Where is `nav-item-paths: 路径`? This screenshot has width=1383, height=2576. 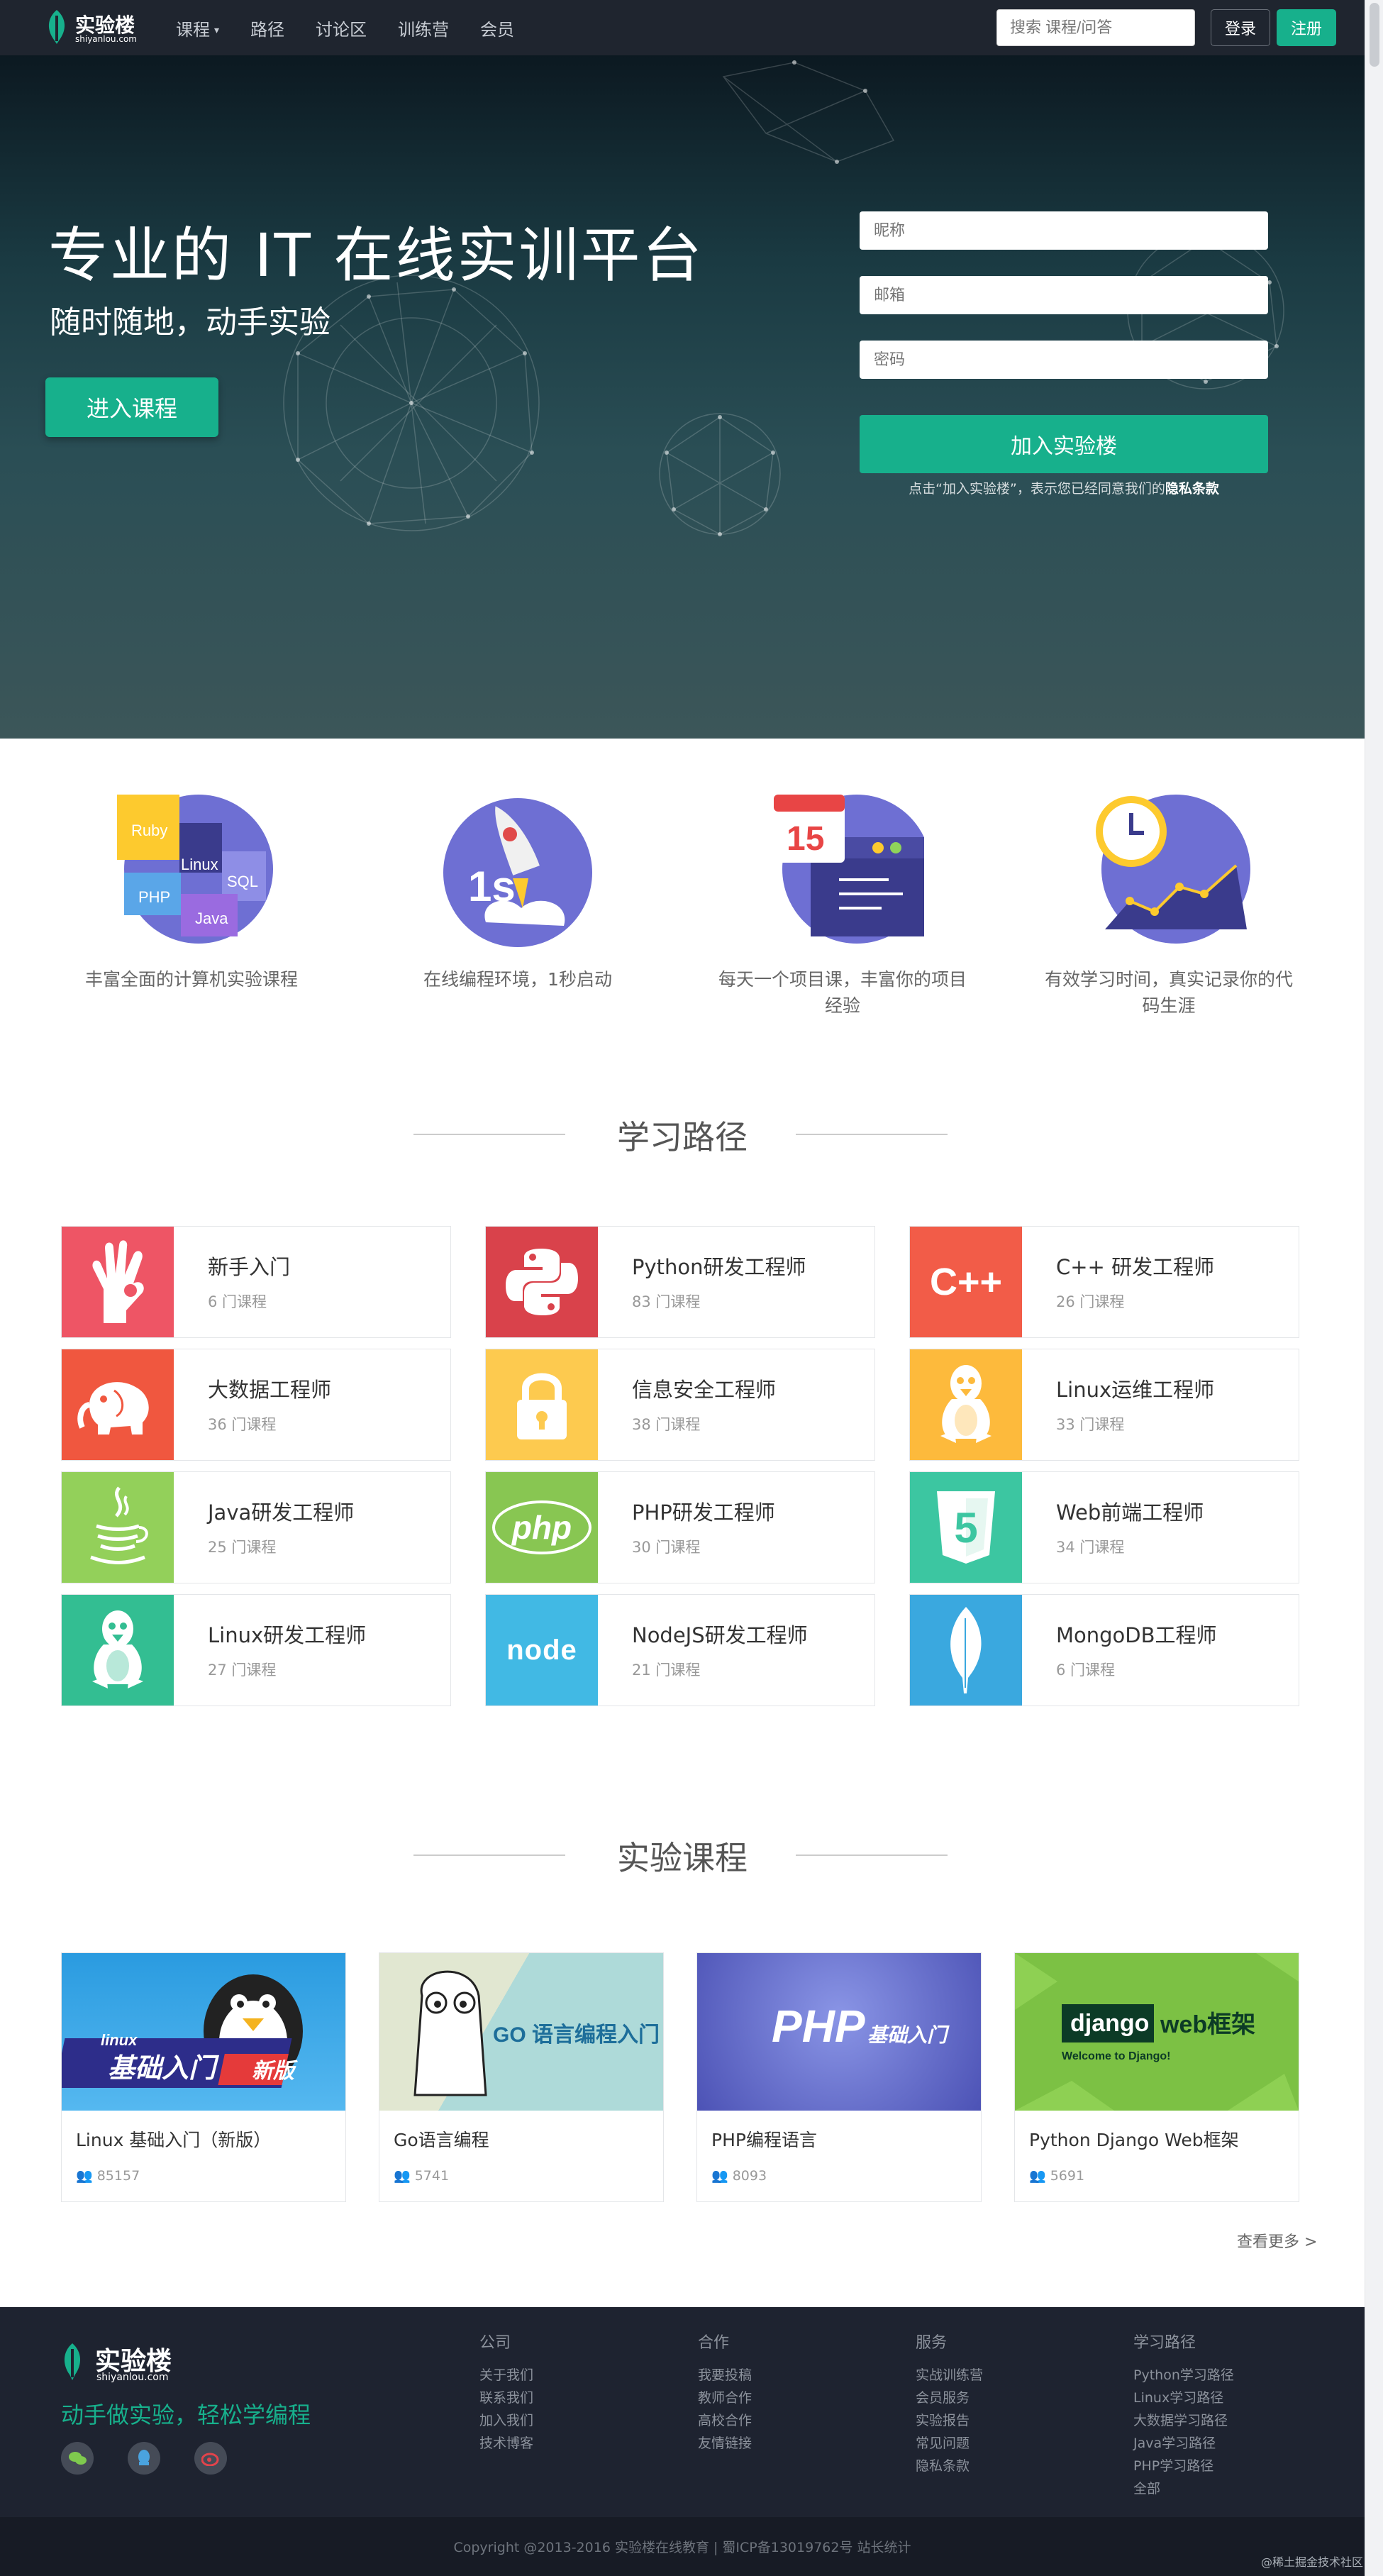 nav-item-paths: 路径 is located at coordinates (267, 28).